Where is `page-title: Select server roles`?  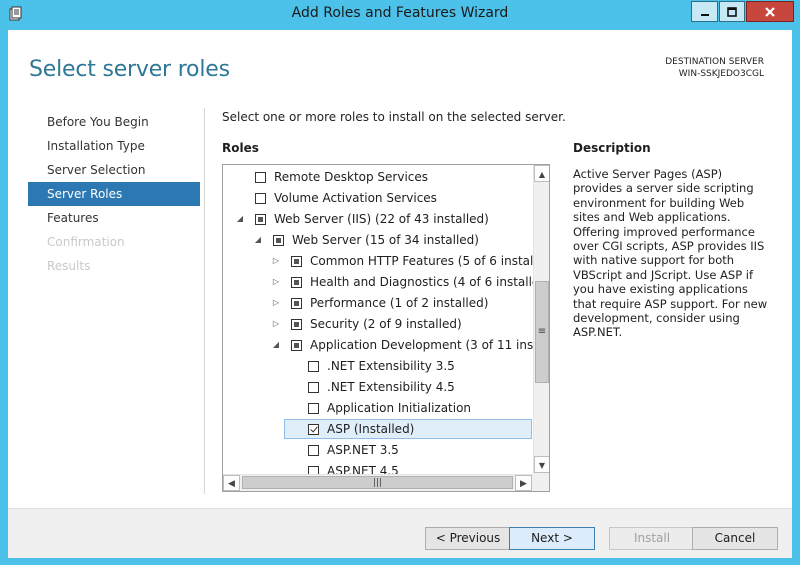 page-title: Select server roles is located at coordinates (129, 69).